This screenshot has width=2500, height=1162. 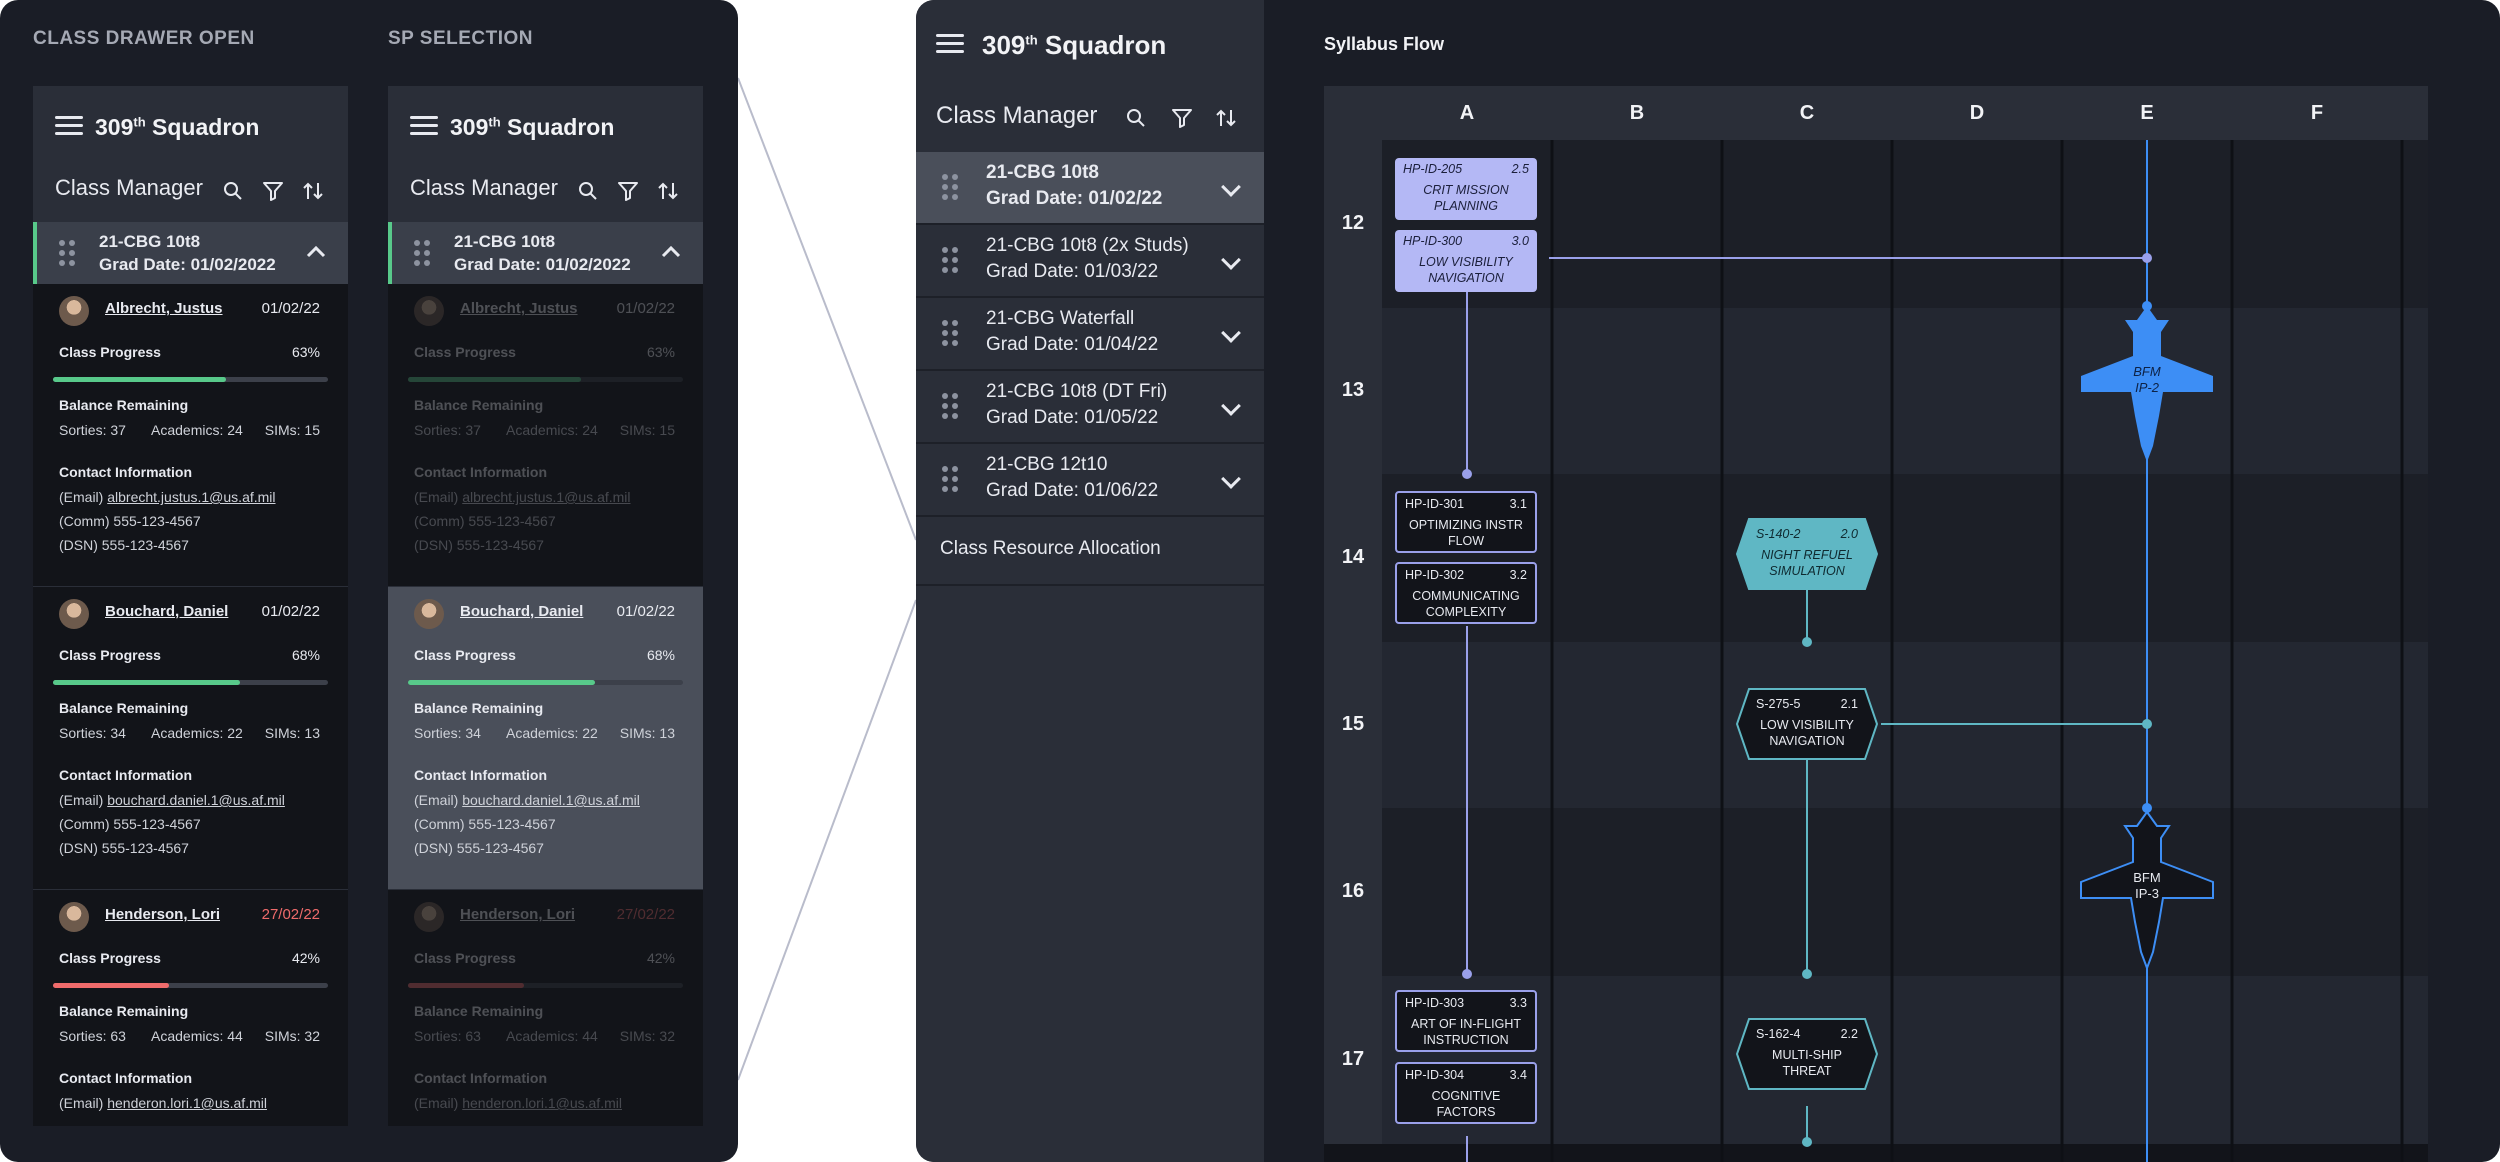 What do you see at coordinates (461, 38) in the screenshot?
I see `caption-sp-selection: SP SELECTION` at bounding box center [461, 38].